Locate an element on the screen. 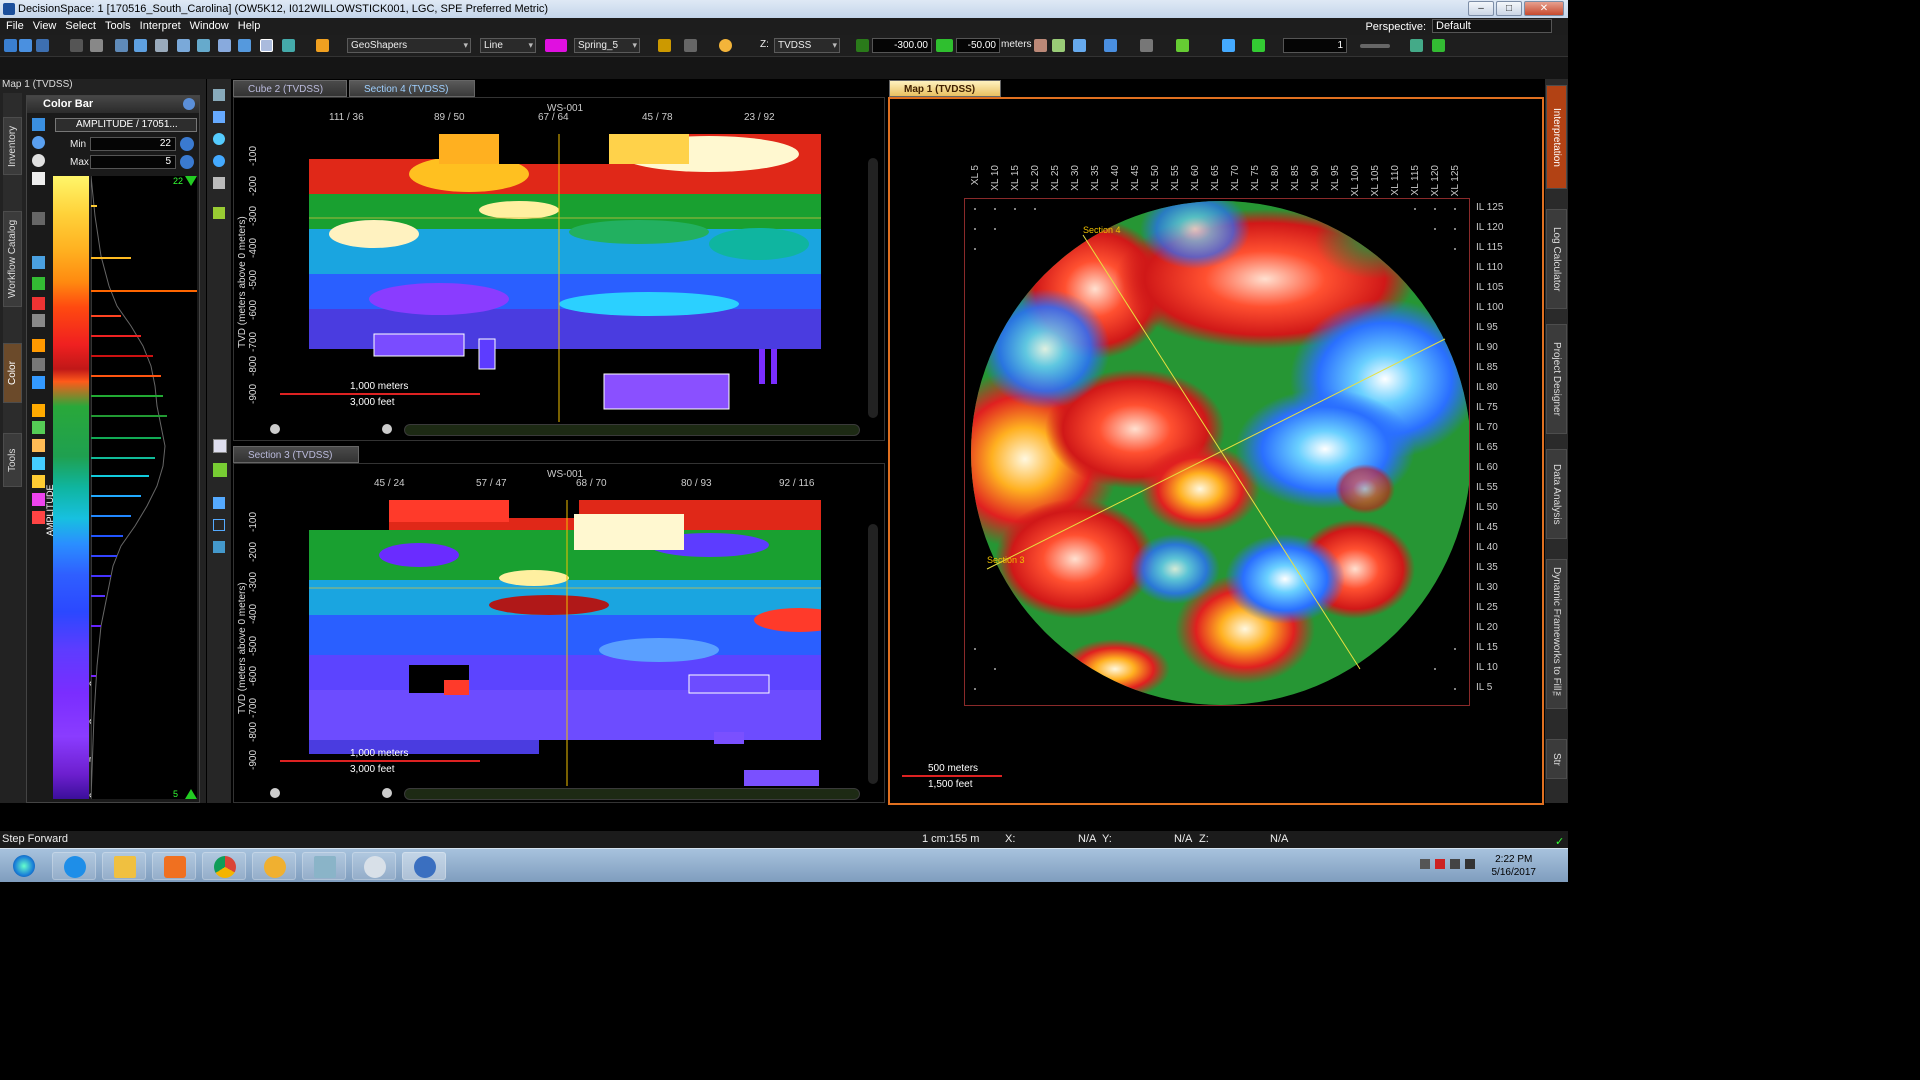 The image size is (1920, 1080). minimize-button: – is located at coordinates (1481, 8).